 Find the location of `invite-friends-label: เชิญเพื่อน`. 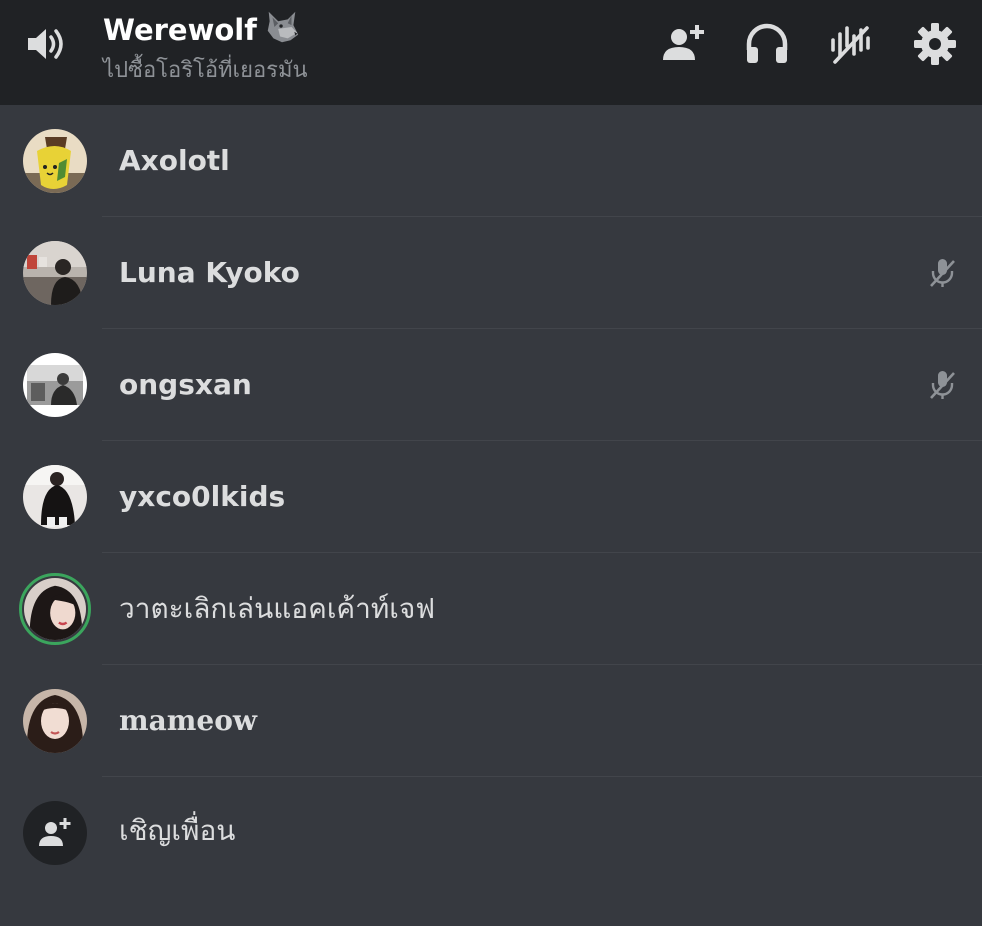

invite-friends-label: เชิญเพื่อน is located at coordinates (177, 830).